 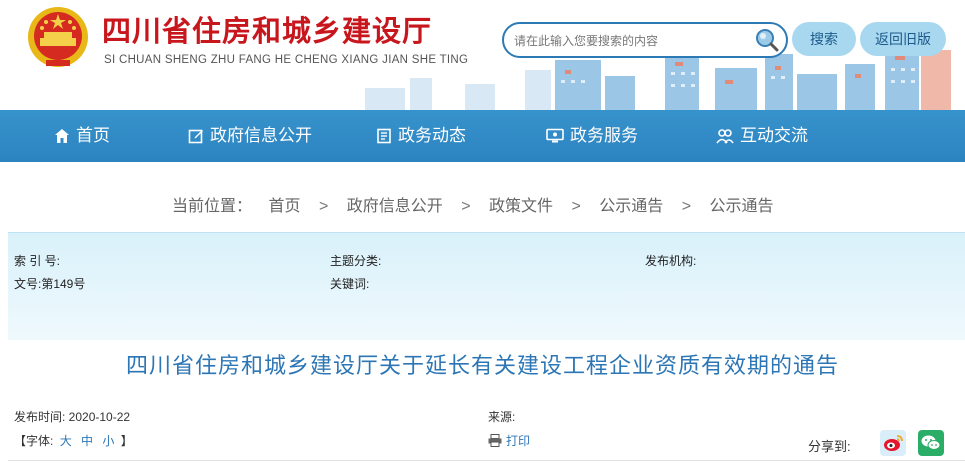 I want to click on search-box, so click(x=645, y=40).